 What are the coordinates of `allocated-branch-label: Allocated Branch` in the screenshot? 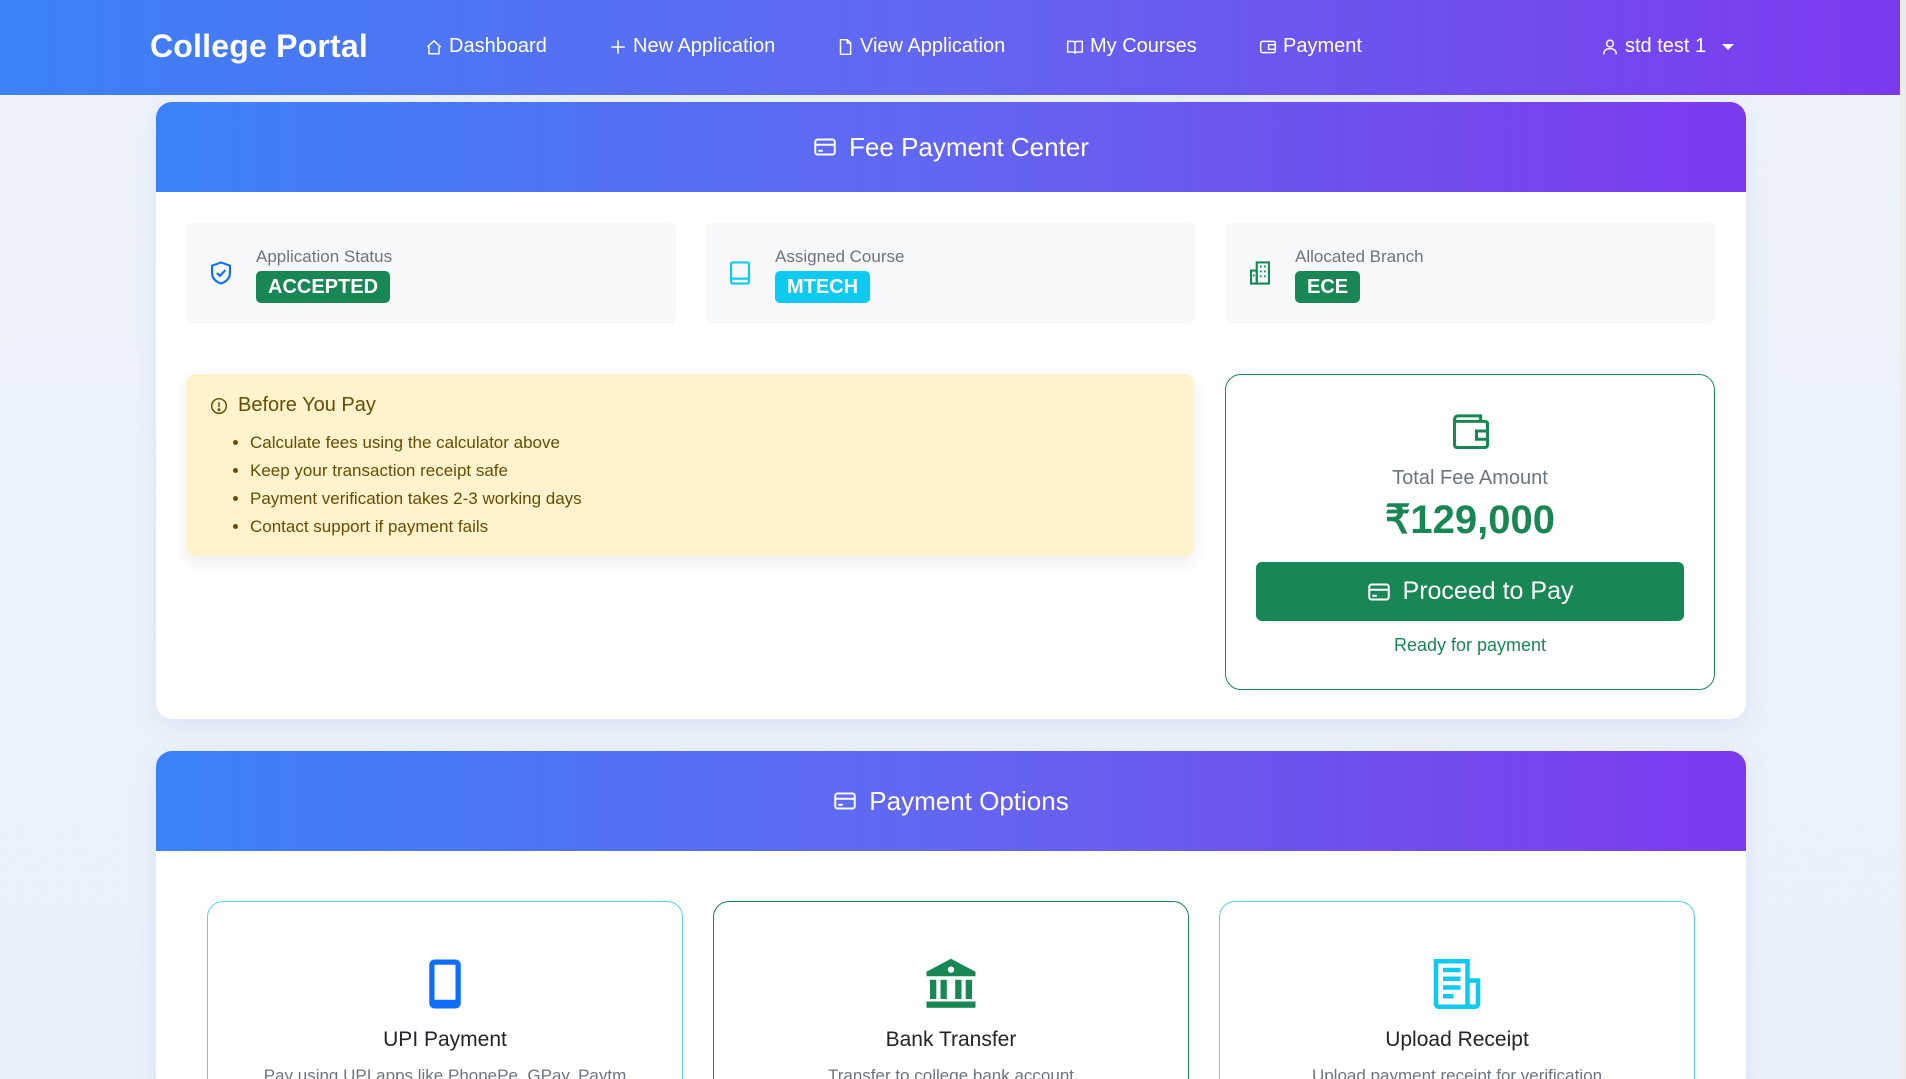 It's located at (1359, 256).